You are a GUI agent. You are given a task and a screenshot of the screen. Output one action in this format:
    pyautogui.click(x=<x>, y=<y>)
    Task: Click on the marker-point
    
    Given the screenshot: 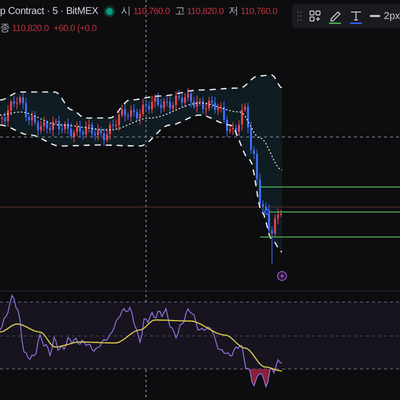 What is the action you would take?
    pyautogui.click(x=267, y=212)
    